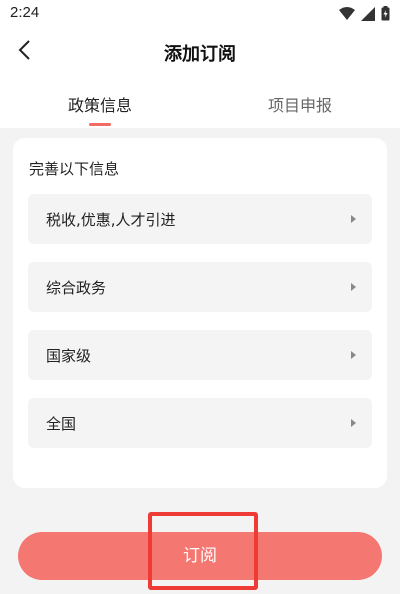  I want to click on tab-bar: 政策信息 项目申报, so click(200, 102).